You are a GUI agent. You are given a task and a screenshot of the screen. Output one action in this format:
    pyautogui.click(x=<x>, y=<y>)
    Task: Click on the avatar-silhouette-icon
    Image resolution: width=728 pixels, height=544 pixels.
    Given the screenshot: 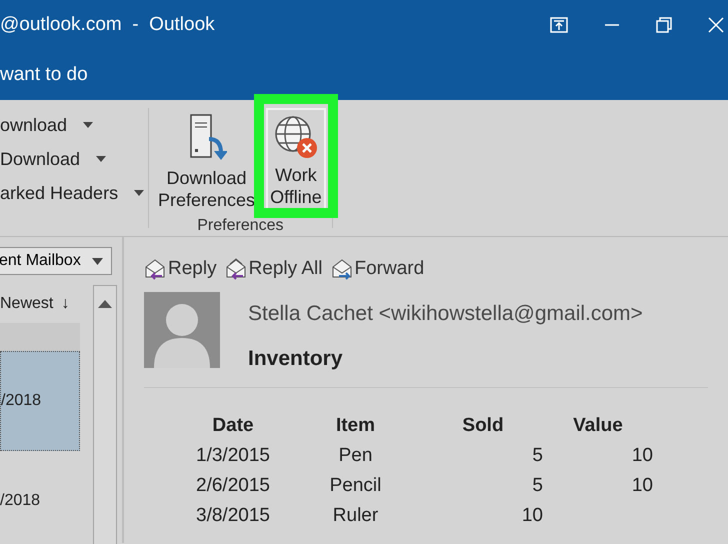 What is the action you would take?
    pyautogui.click(x=182, y=330)
    